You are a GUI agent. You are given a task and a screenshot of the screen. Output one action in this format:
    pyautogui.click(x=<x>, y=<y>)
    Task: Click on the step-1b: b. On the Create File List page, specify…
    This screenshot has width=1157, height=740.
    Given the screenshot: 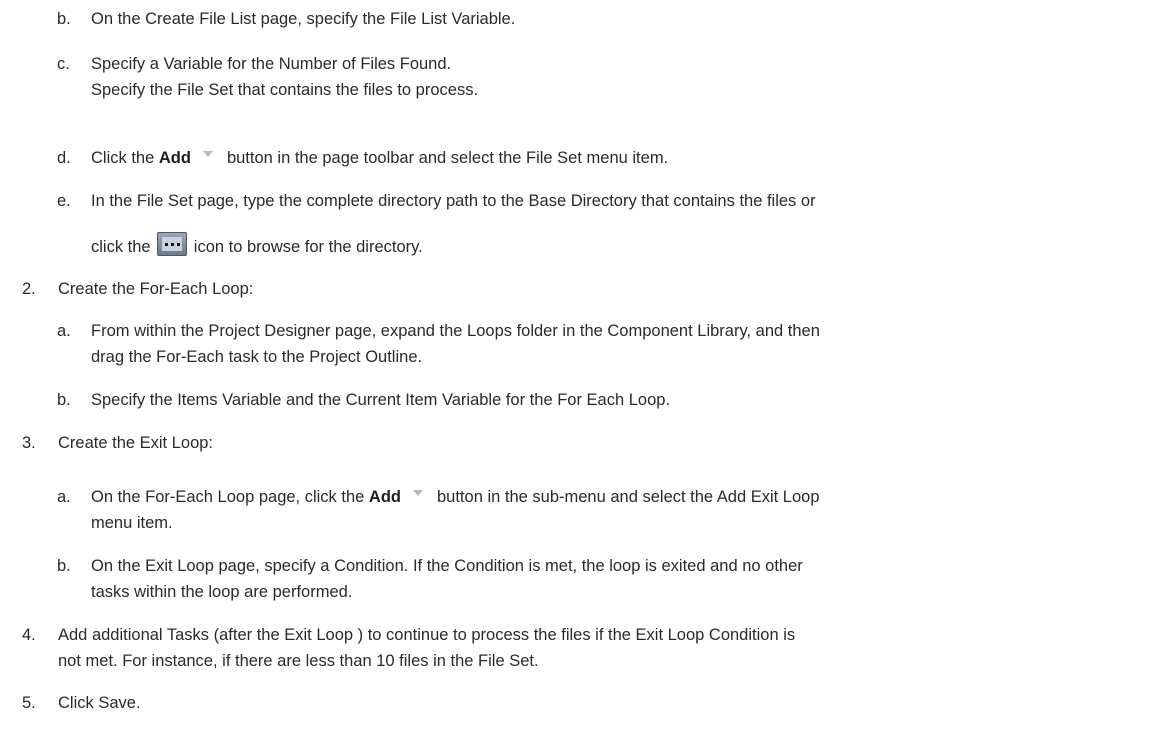 What is the action you would take?
    pyautogui.click(x=602, y=19)
    